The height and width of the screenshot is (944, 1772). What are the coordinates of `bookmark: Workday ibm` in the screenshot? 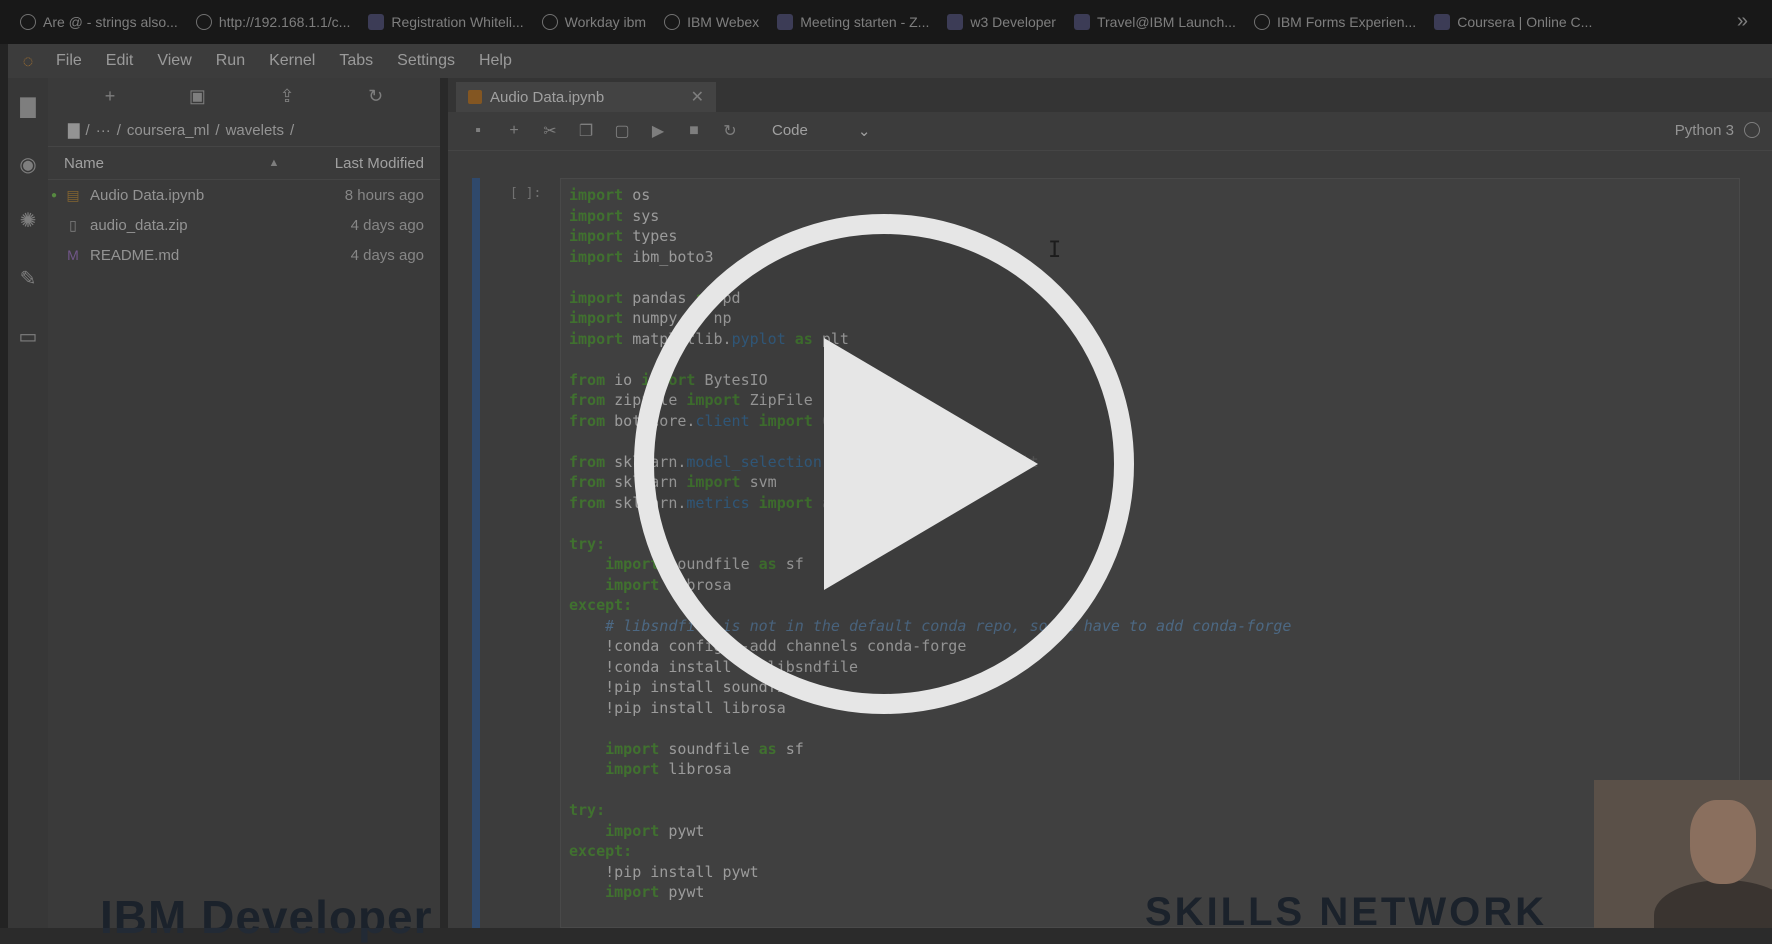 It's located at (593, 22).